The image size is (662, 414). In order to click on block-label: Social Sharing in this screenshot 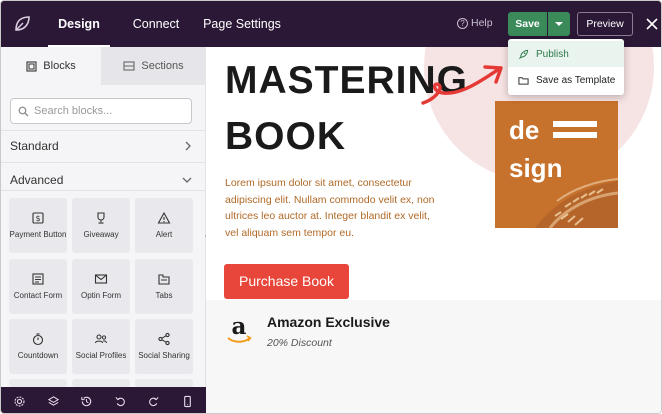, I will do `click(164, 356)`.